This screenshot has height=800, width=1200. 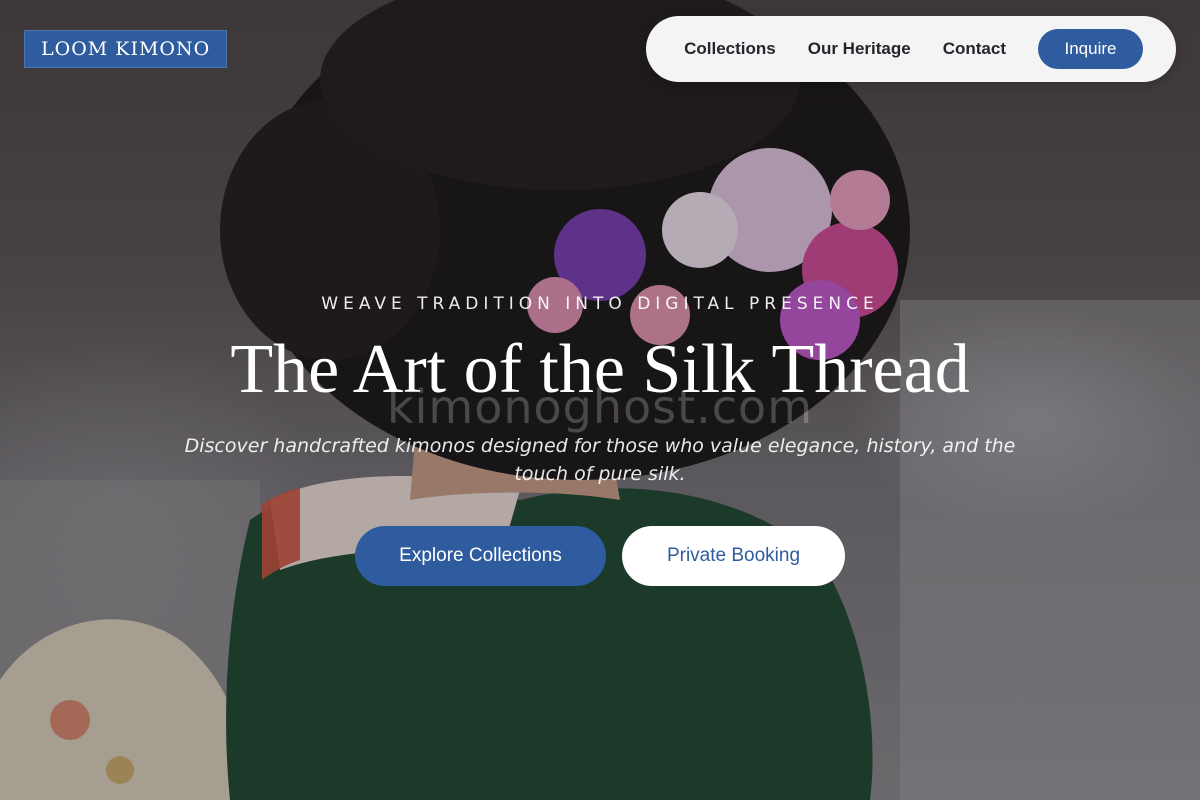 What do you see at coordinates (733, 556) in the screenshot?
I see `private-booking-button: Private Booking` at bounding box center [733, 556].